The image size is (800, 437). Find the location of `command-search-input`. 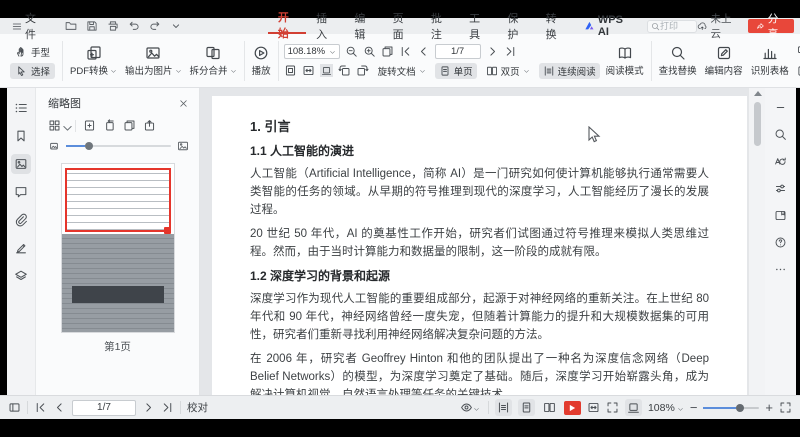

command-search-input is located at coordinates (676, 26).